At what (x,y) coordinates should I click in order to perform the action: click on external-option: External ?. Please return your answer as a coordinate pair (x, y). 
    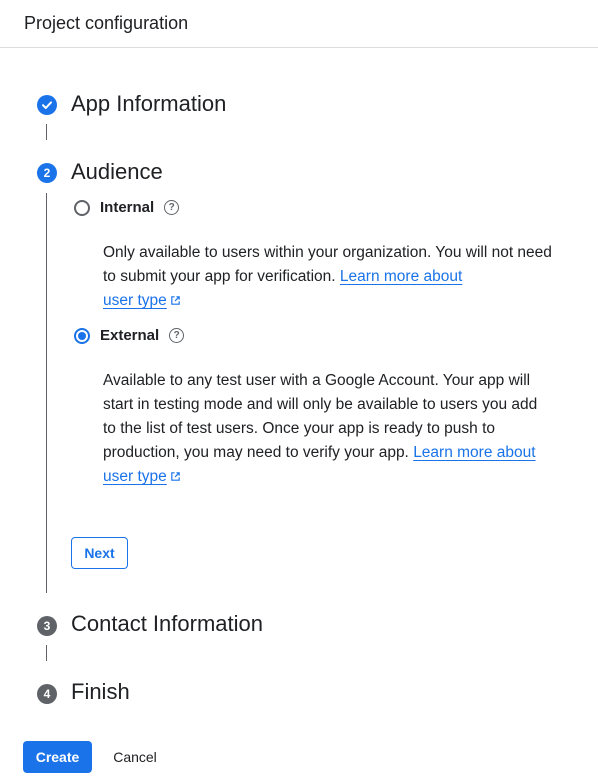
    Looking at the image, I should click on (129, 335).